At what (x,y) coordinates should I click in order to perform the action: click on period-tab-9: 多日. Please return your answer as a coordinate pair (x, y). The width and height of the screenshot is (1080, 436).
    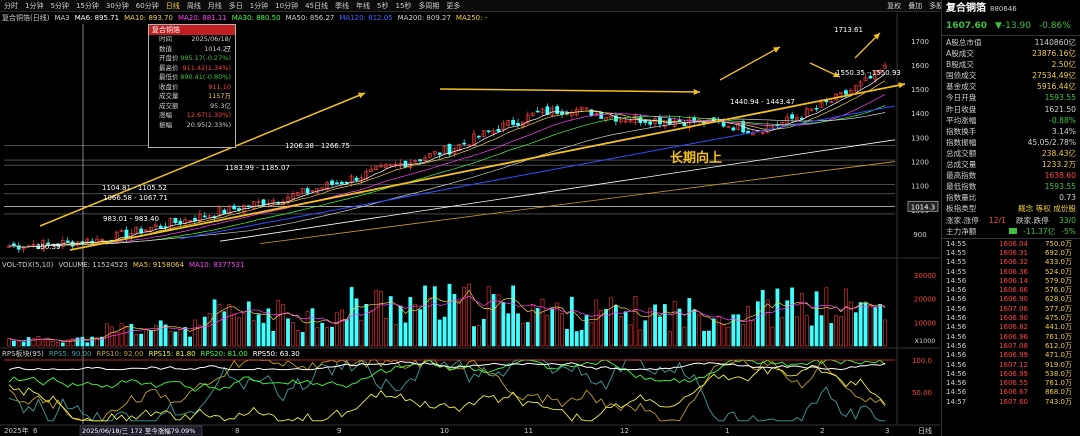
    Looking at the image, I should click on (236, 6).